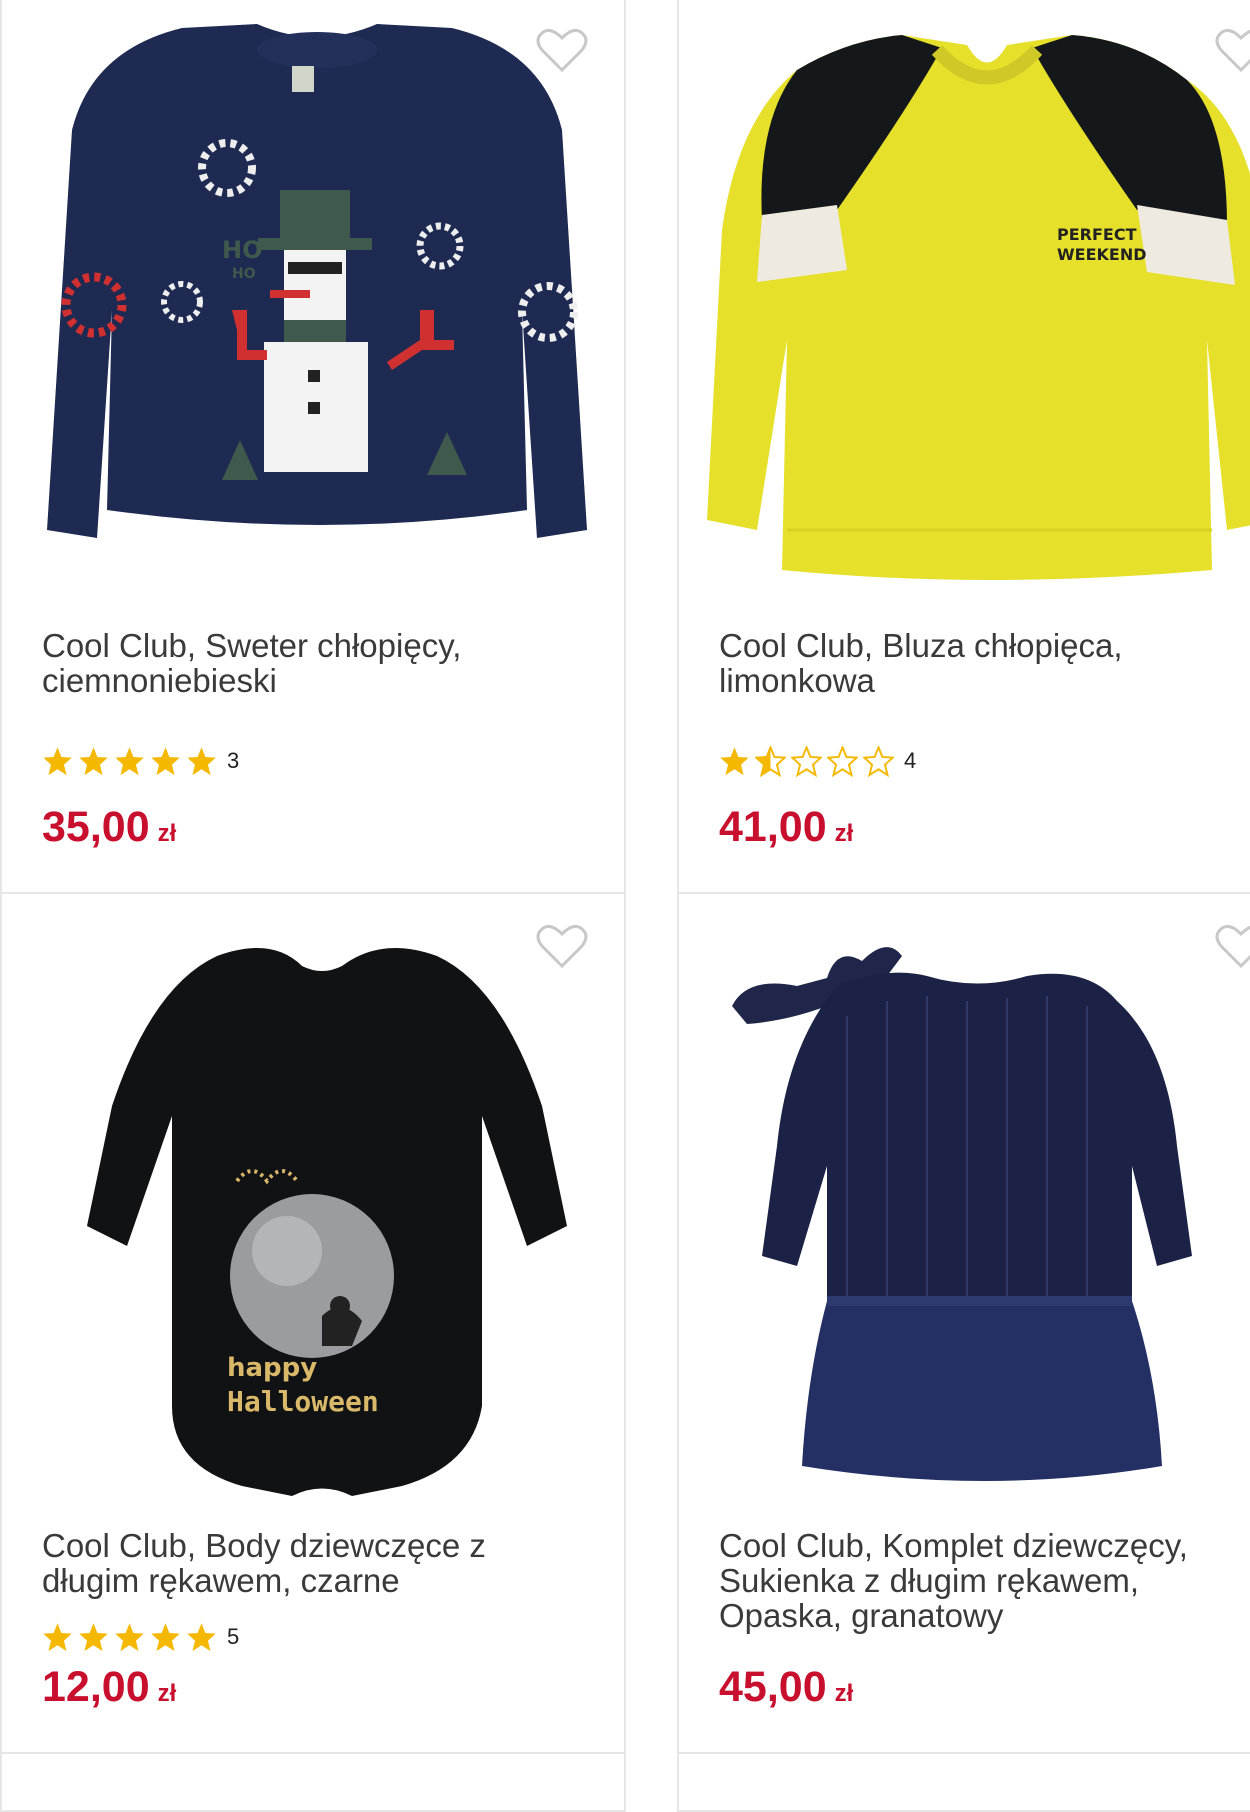  What do you see at coordinates (1102, 254) in the screenshot?
I see `svg-text: WEEKEND` at bounding box center [1102, 254].